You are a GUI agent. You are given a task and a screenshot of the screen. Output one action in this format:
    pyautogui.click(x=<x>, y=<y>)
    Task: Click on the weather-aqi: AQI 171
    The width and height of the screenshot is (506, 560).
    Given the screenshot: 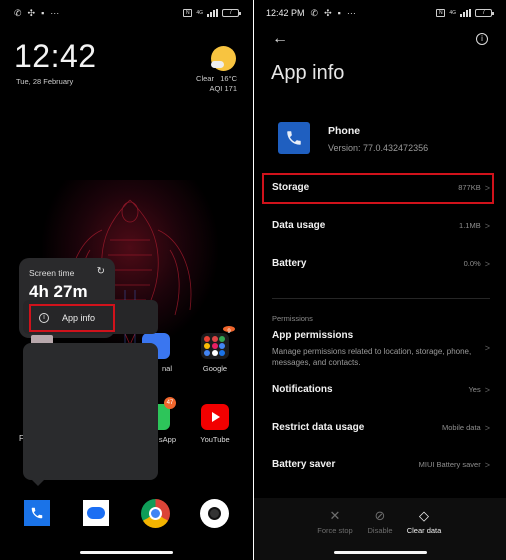 What is the action you would take?
    pyautogui.click(x=223, y=88)
    